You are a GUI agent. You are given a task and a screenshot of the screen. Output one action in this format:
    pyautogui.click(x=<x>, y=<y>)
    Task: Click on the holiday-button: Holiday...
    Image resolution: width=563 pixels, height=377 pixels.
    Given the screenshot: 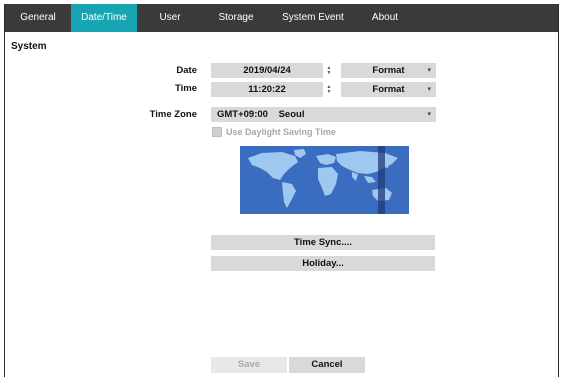 What is the action you would take?
    pyautogui.click(x=323, y=263)
    